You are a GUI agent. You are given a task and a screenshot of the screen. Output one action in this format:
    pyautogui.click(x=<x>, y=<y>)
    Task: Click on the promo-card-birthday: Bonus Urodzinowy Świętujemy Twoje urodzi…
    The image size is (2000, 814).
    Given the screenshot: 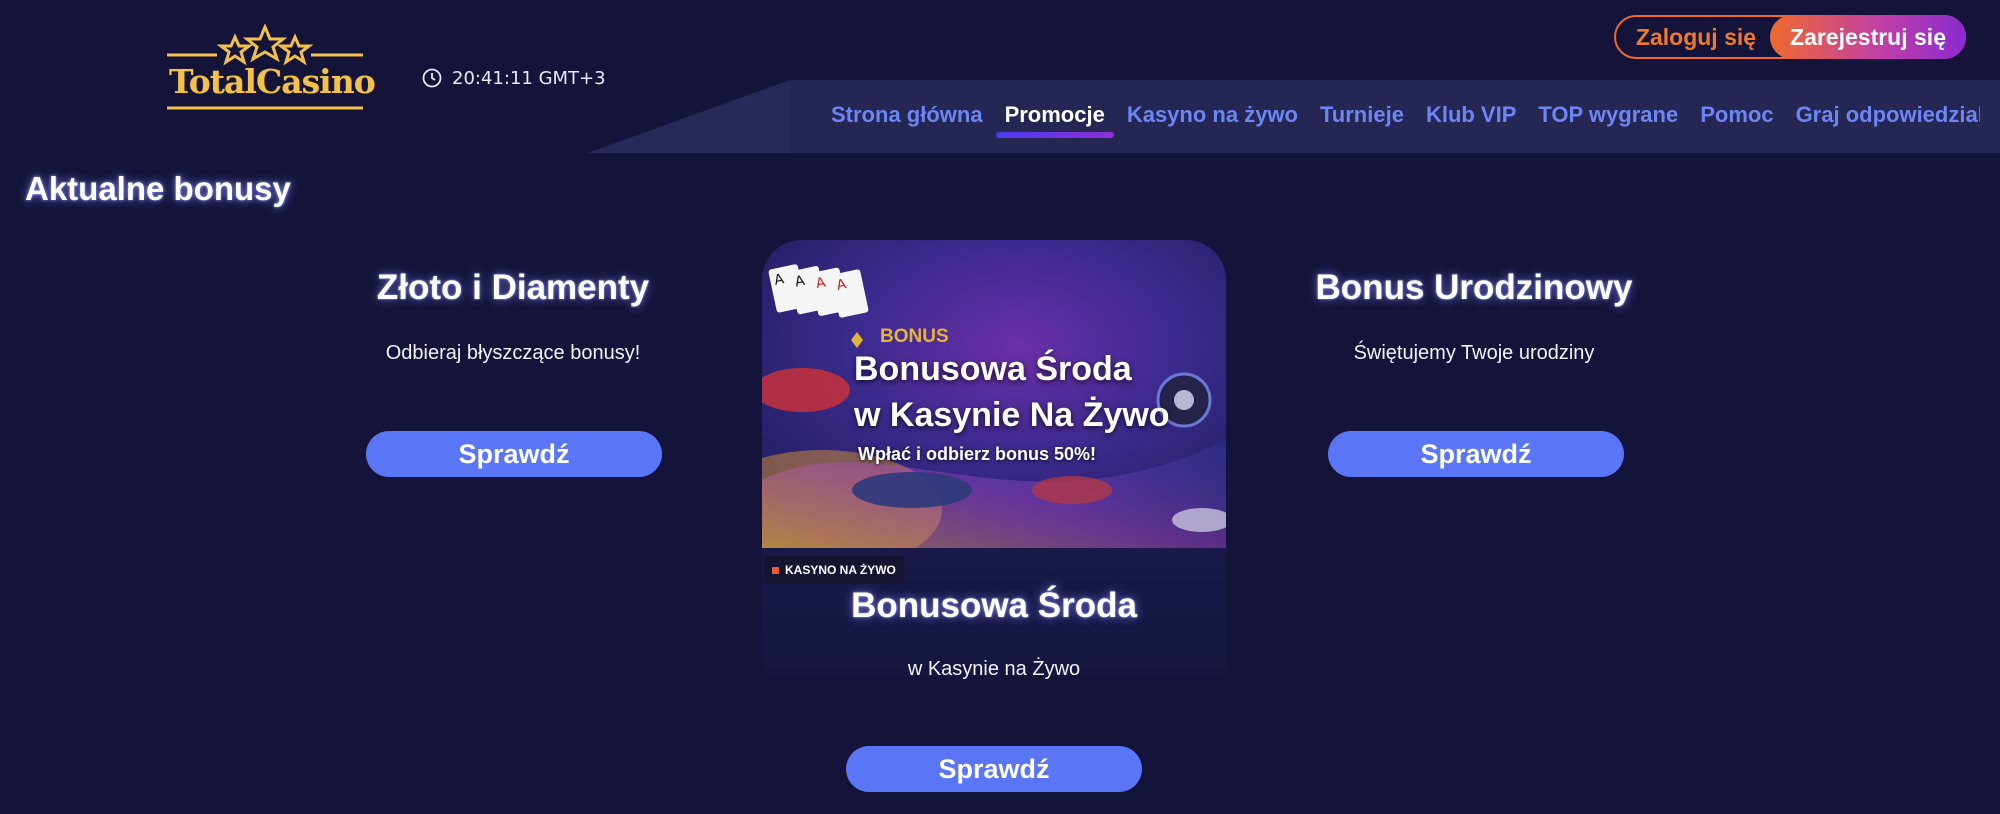 What is the action you would take?
    pyautogui.click(x=1474, y=316)
    